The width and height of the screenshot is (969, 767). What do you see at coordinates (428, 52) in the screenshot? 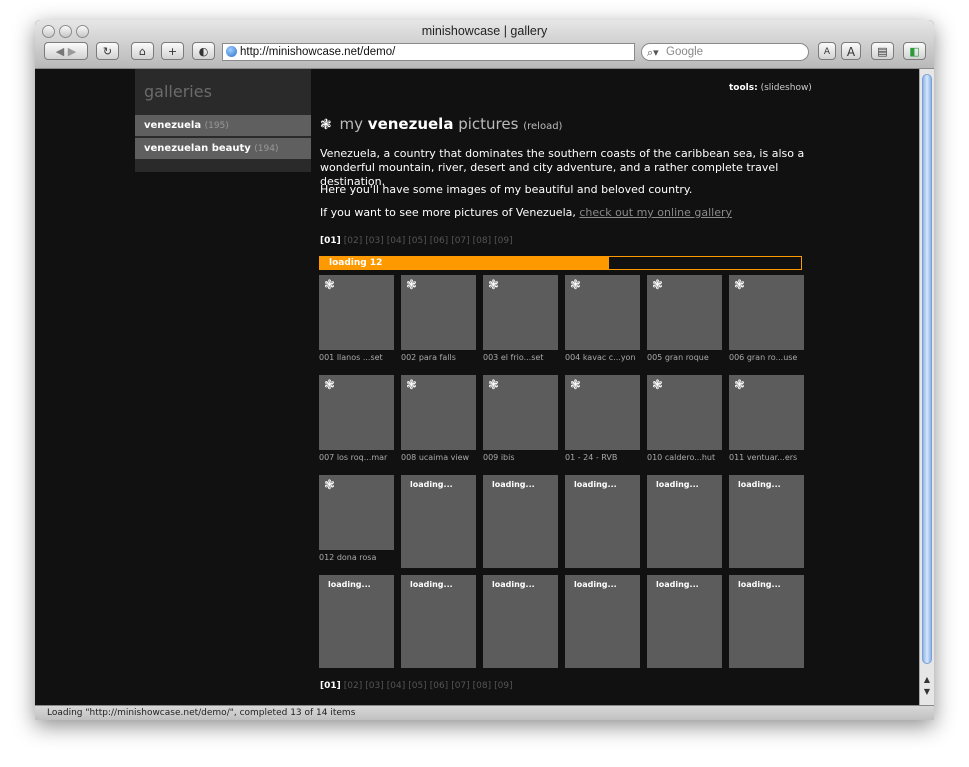
I see `address-bar: http://minishowcase.net/demo/` at bounding box center [428, 52].